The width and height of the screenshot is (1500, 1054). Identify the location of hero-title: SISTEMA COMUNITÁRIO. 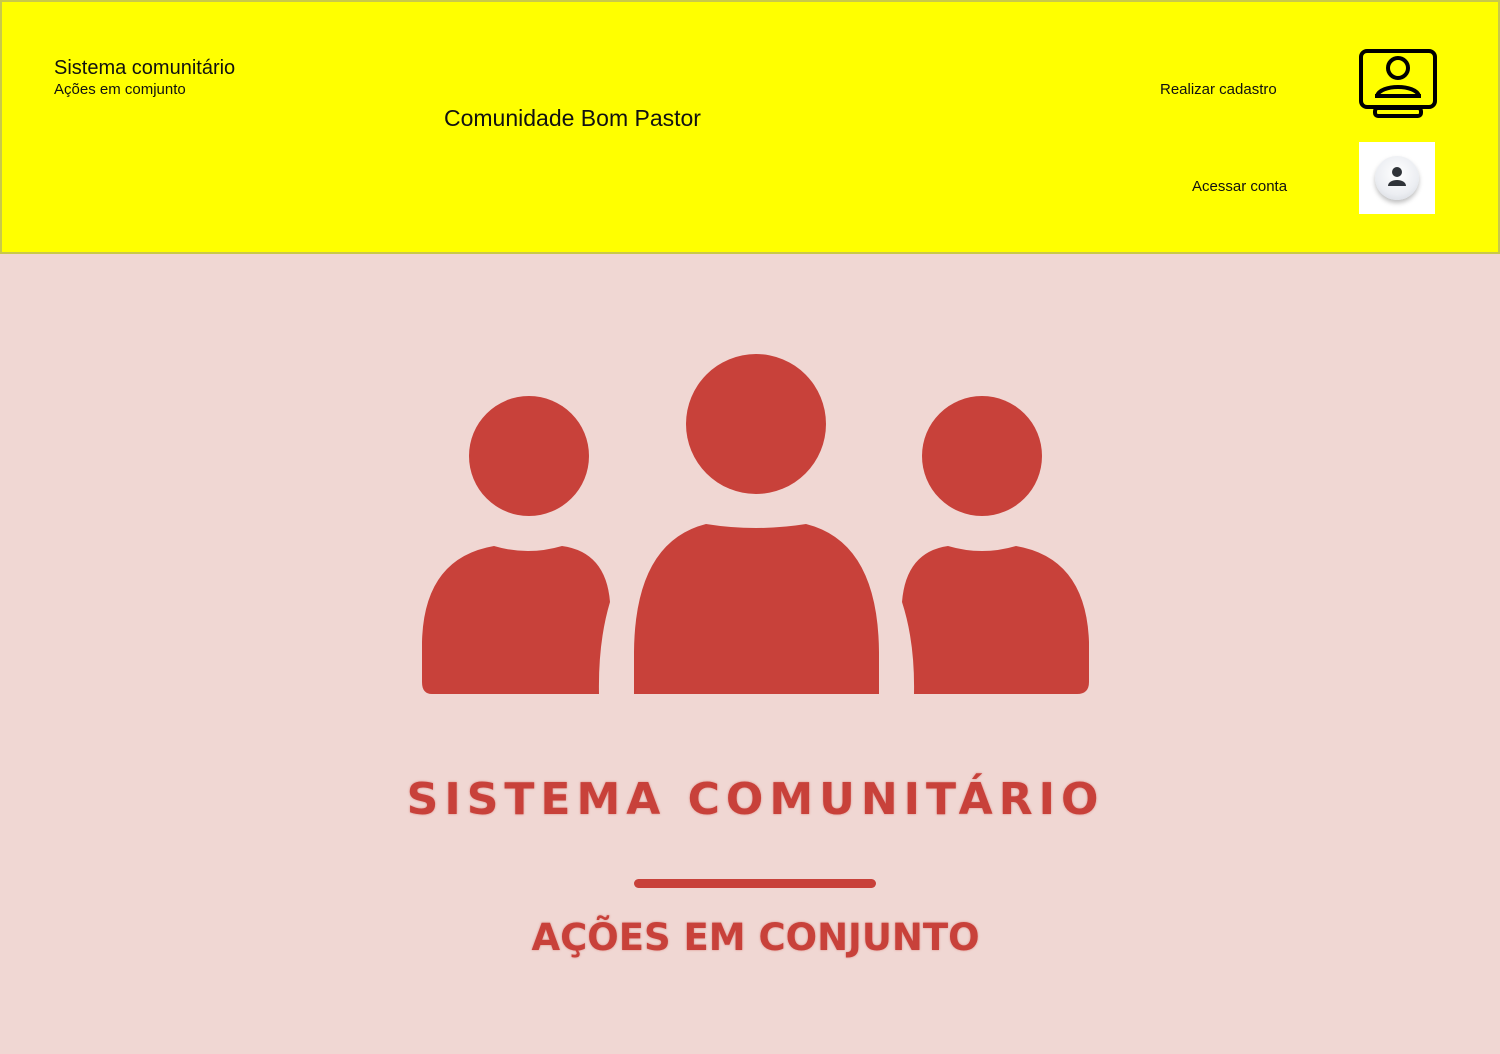
(755, 799).